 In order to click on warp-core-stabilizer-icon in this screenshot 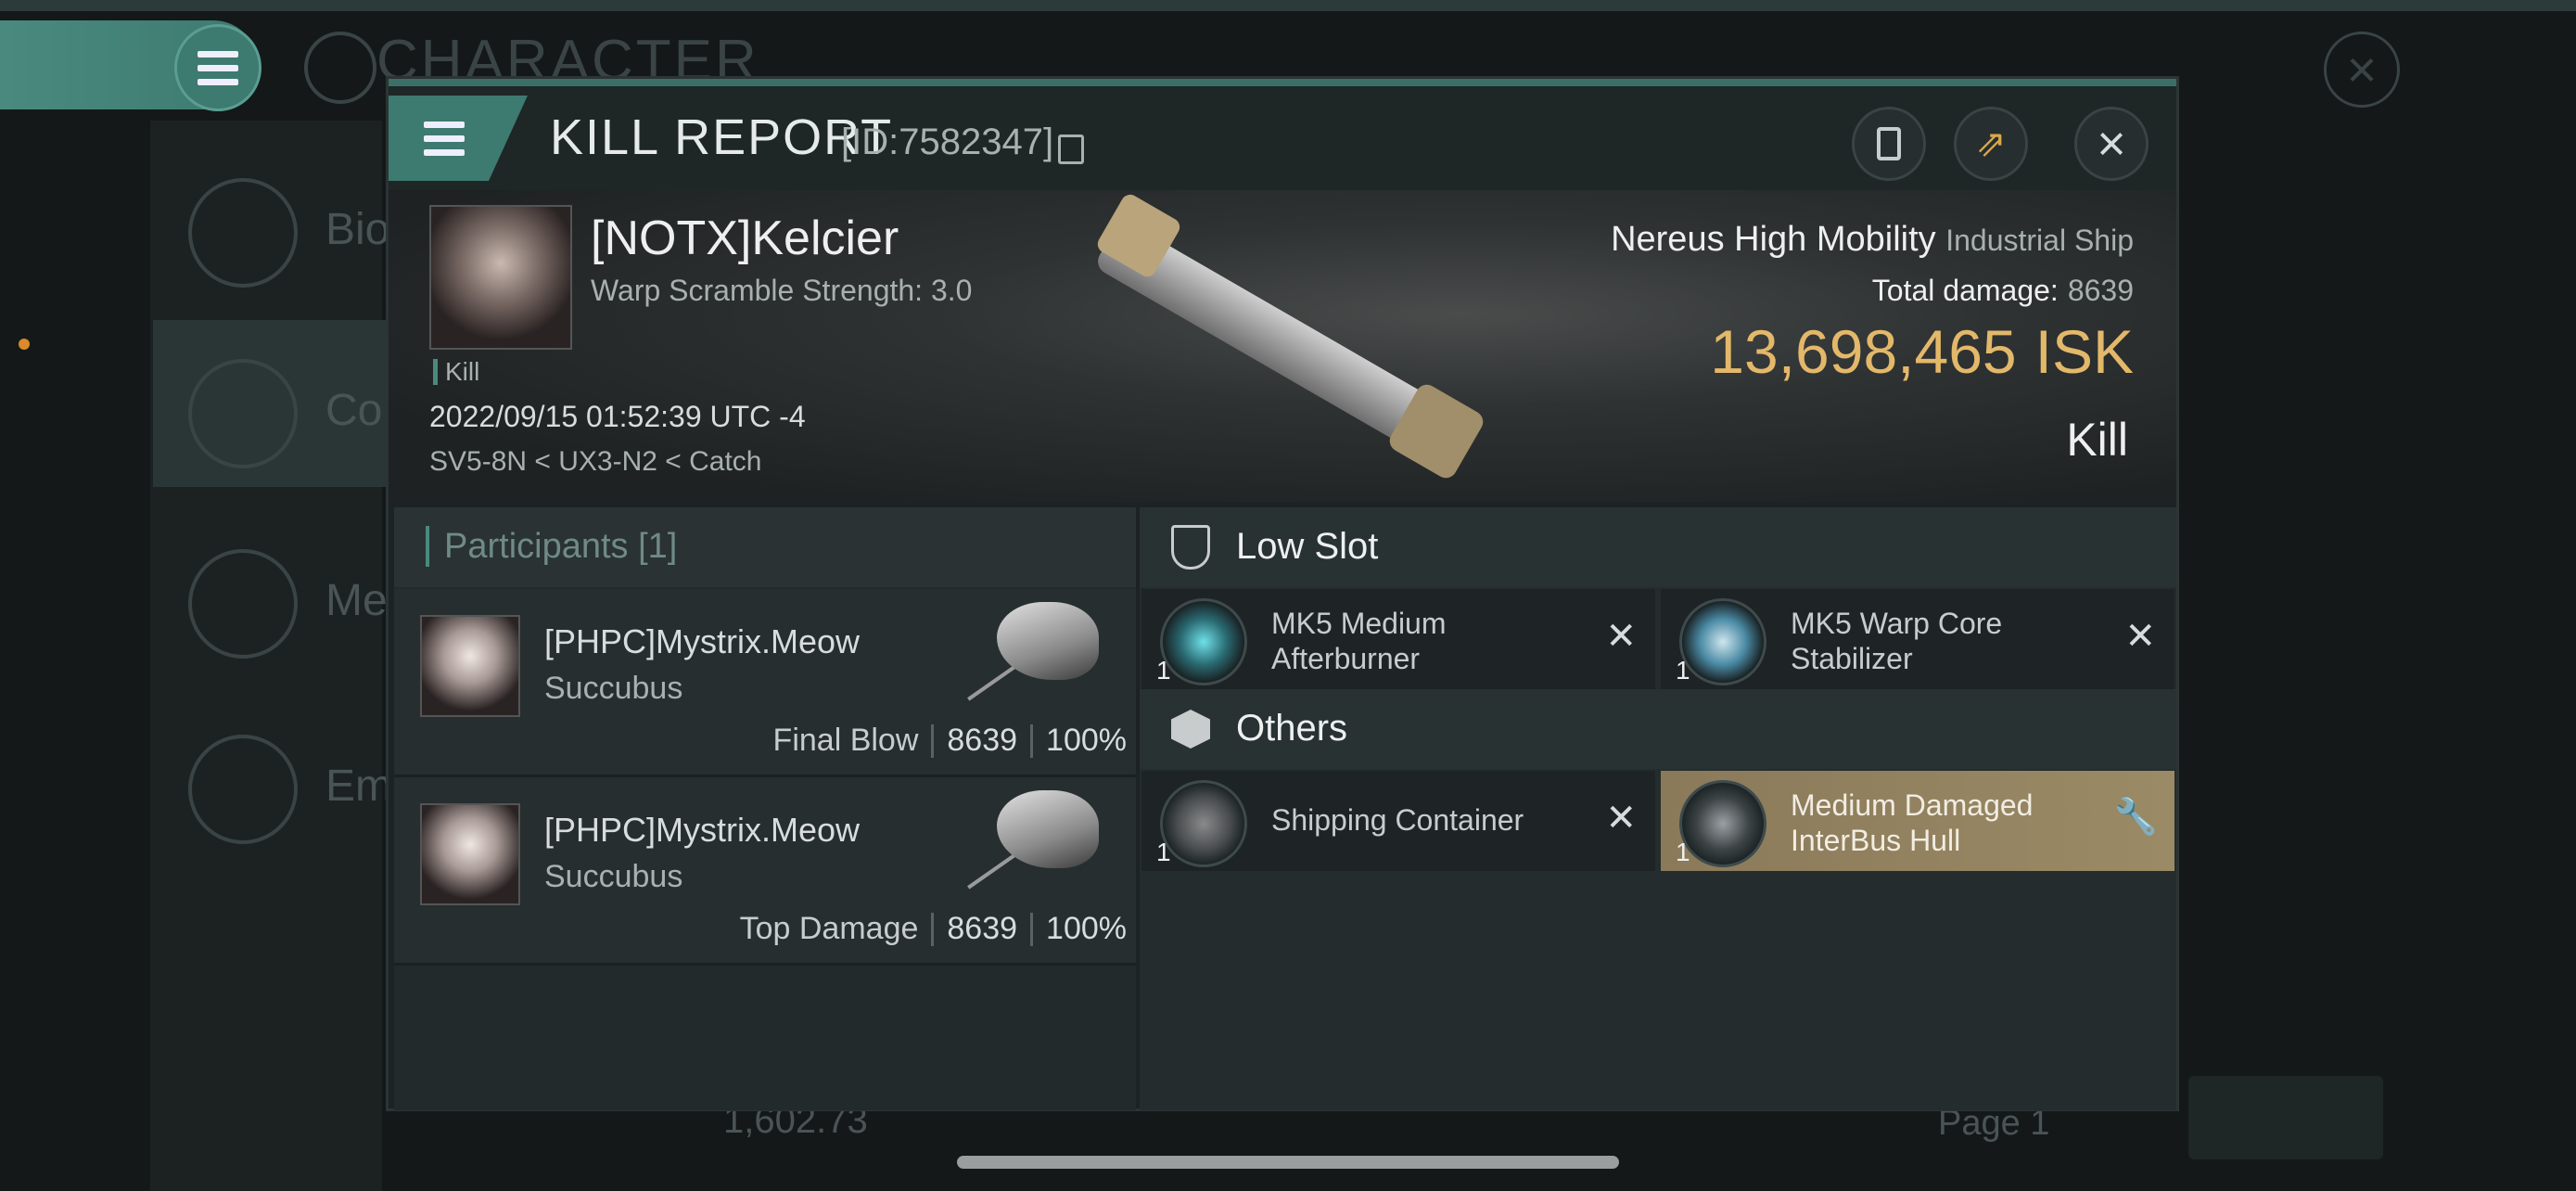, I will do `click(1722, 641)`.